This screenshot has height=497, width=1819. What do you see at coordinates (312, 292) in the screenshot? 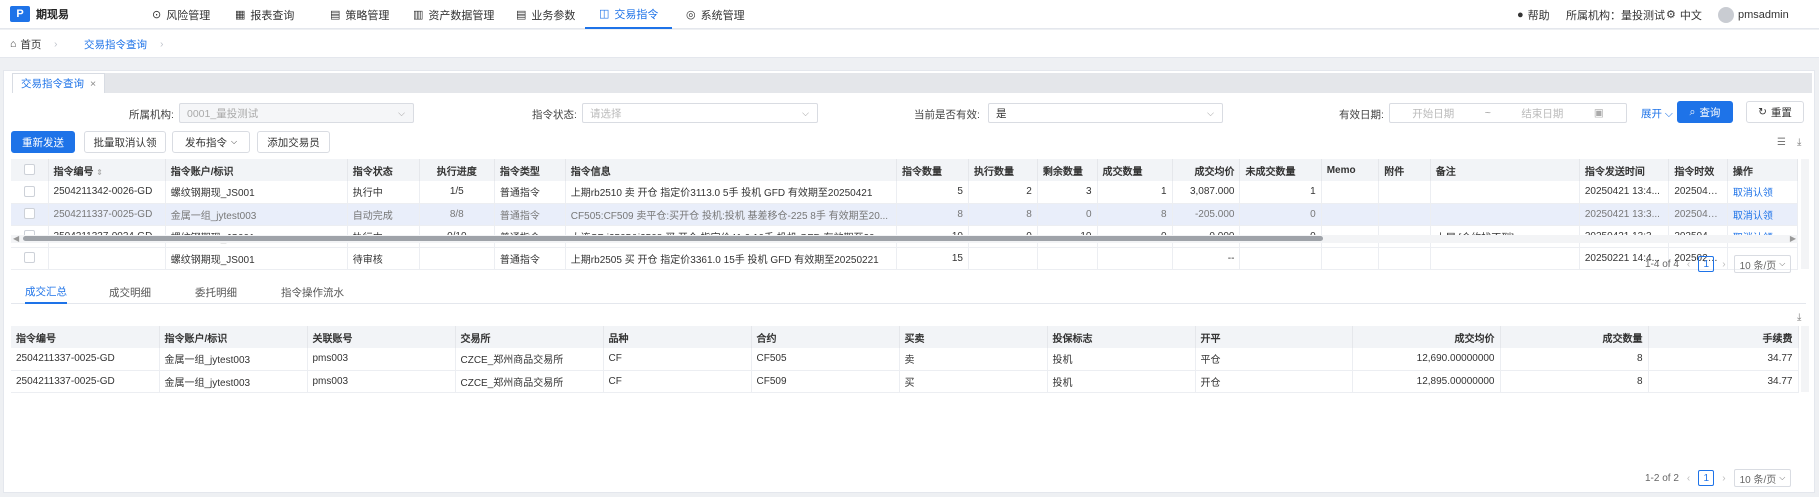
I see `tab-instruction-log: 指令操作流水` at bounding box center [312, 292].